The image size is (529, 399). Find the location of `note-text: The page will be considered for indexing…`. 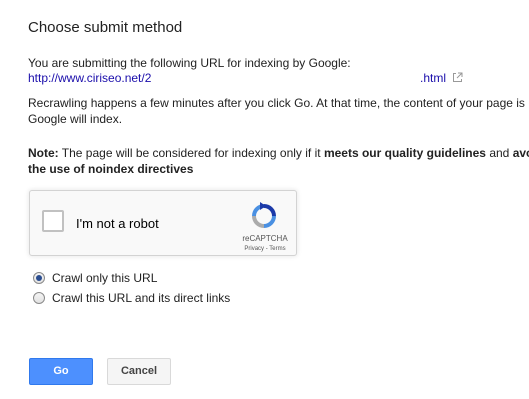

note-text: The page will be considered for indexing… is located at coordinates (191, 153).